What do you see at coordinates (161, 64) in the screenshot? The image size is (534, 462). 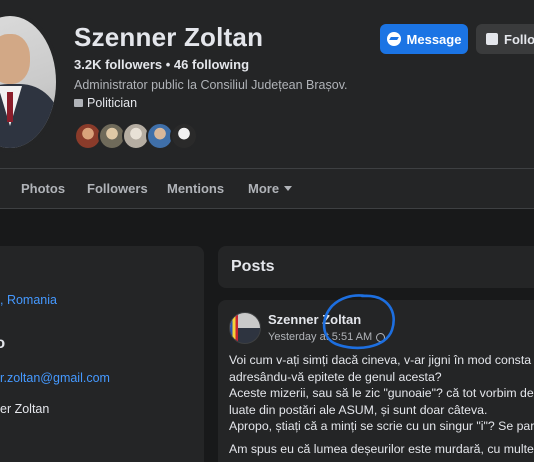 I see `profile-stats: 3.2K followers • 46 following` at bounding box center [161, 64].